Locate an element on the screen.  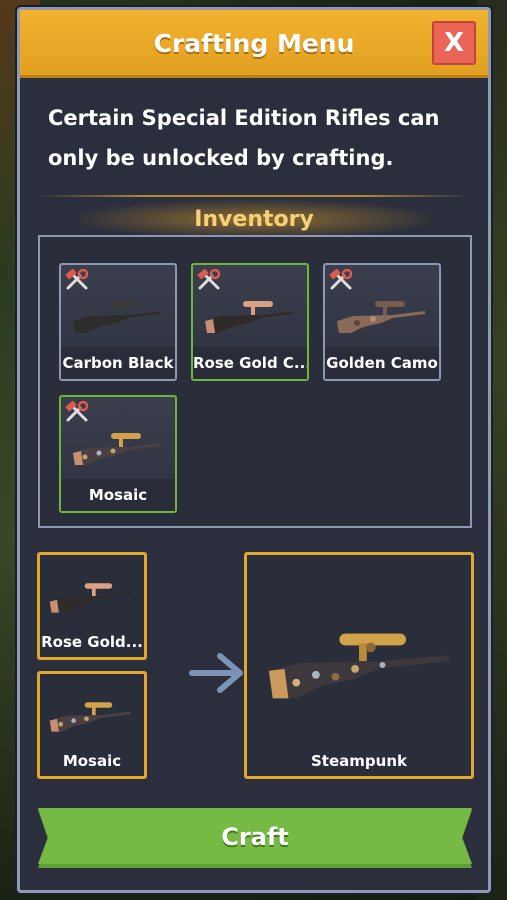
inventory-item-label: Golden Camo is located at coordinates (382, 363).